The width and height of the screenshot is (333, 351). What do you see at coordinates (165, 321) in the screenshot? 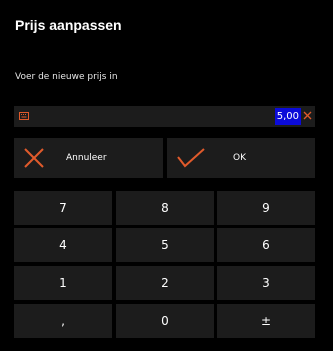
I see `keypad-key-0: 0` at bounding box center [165, 321].